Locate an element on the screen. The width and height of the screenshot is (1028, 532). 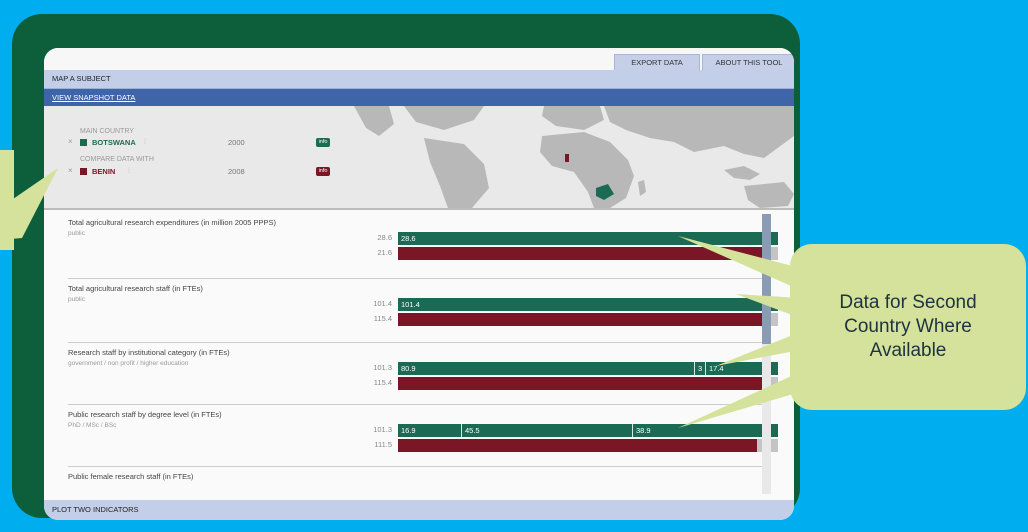
callout-text: Data for Second Country Where Available is located at coordinates (908, 326).